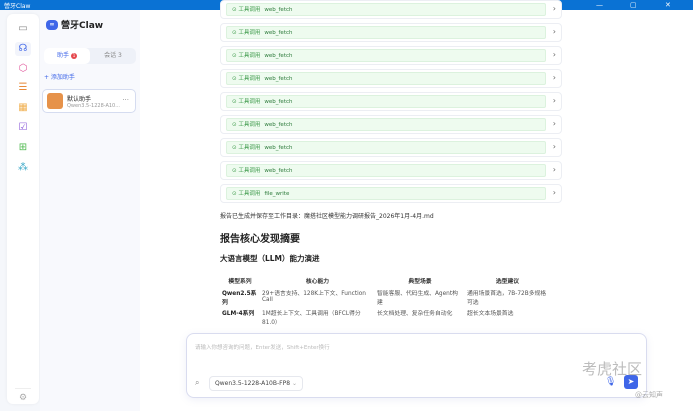 This screenshot has height=411, width=693. I want to click on task-icon: ☑, so click(23, 128).